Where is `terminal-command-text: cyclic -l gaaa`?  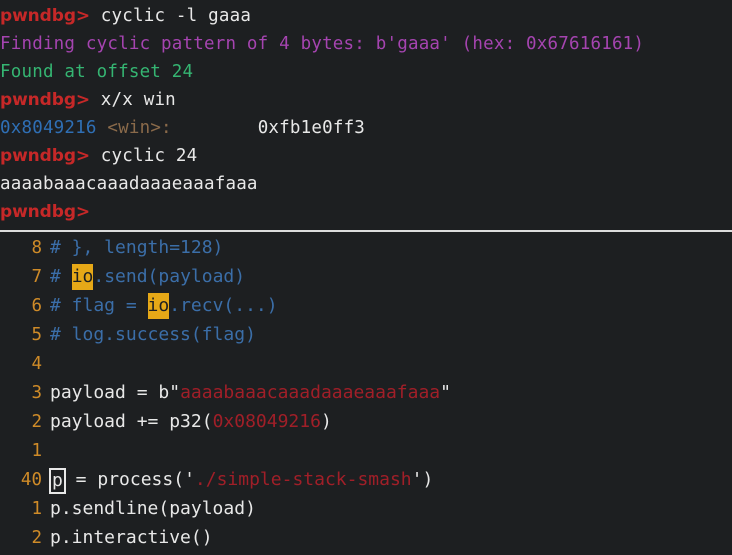
terminal-command-text: cyclic -l gaaa is located at coordinates (171, 16).